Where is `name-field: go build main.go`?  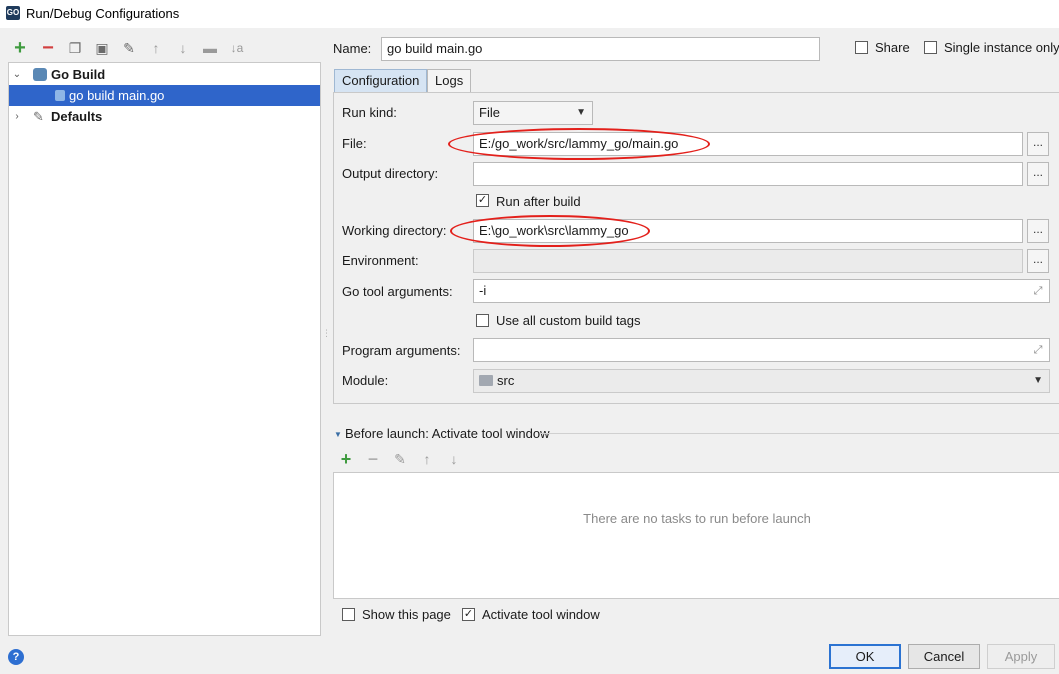
name-field: go build main.go is located at coordinates (600, 49).